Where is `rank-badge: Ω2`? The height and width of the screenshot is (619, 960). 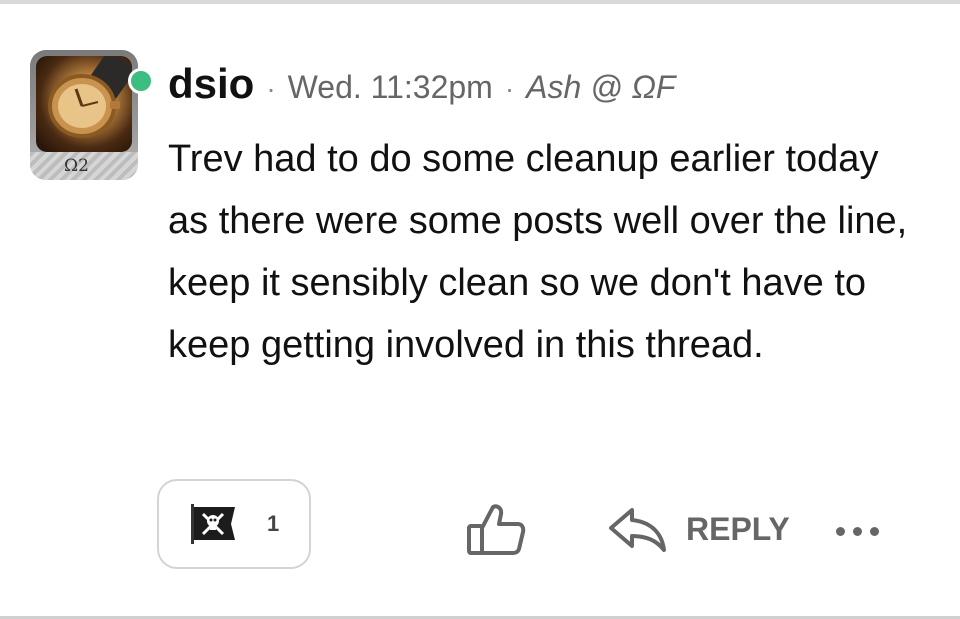
rank-badge: Ω2 is located at coordinates (76, 166).